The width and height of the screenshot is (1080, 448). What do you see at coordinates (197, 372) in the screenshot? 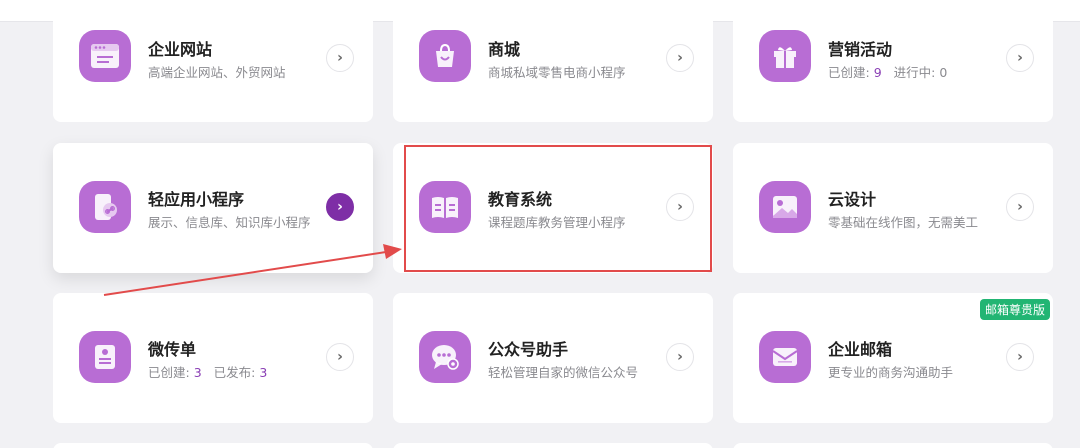
I see `created-count: 3` at bounding box center [197, 372].